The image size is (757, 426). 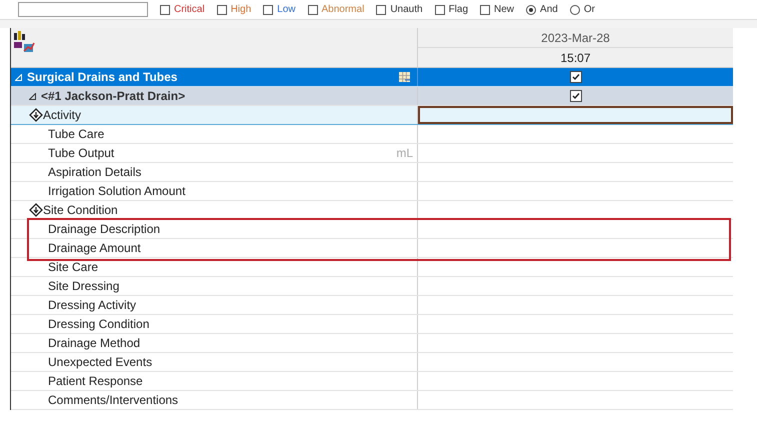 I want to click on filter-label: Flag, so click(x=458, y=10).